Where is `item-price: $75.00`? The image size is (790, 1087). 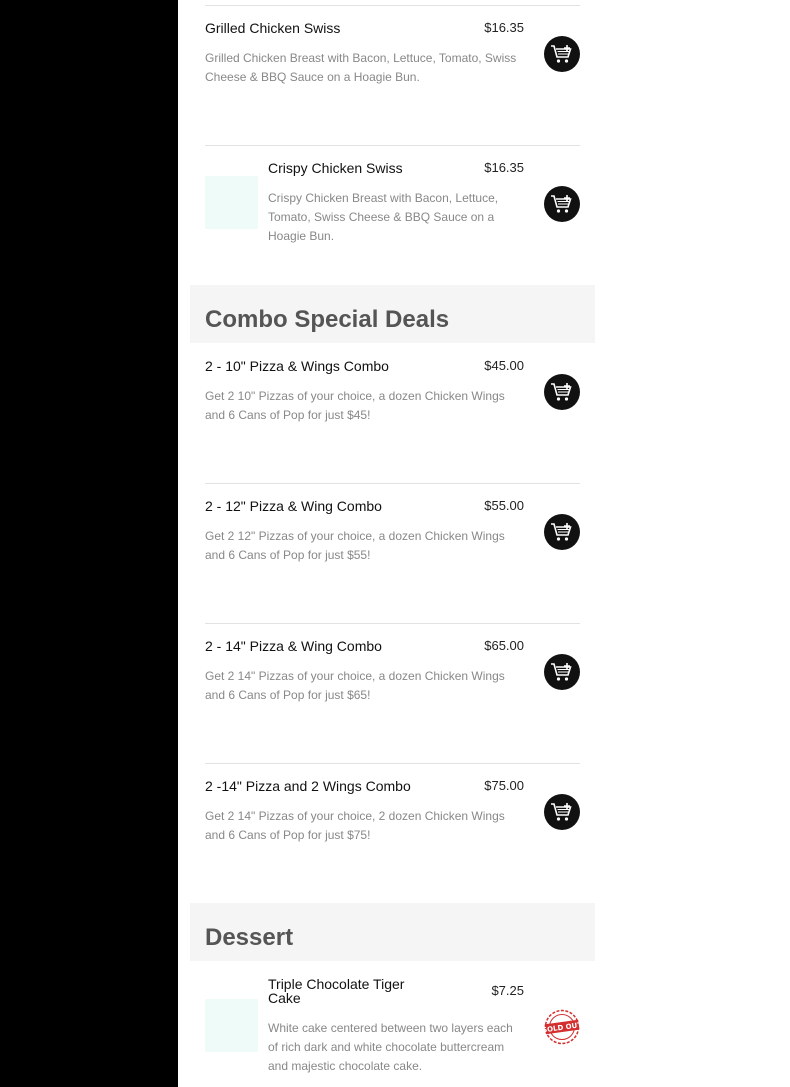
item-price: $75.00 is located at coordinates (504, 785).